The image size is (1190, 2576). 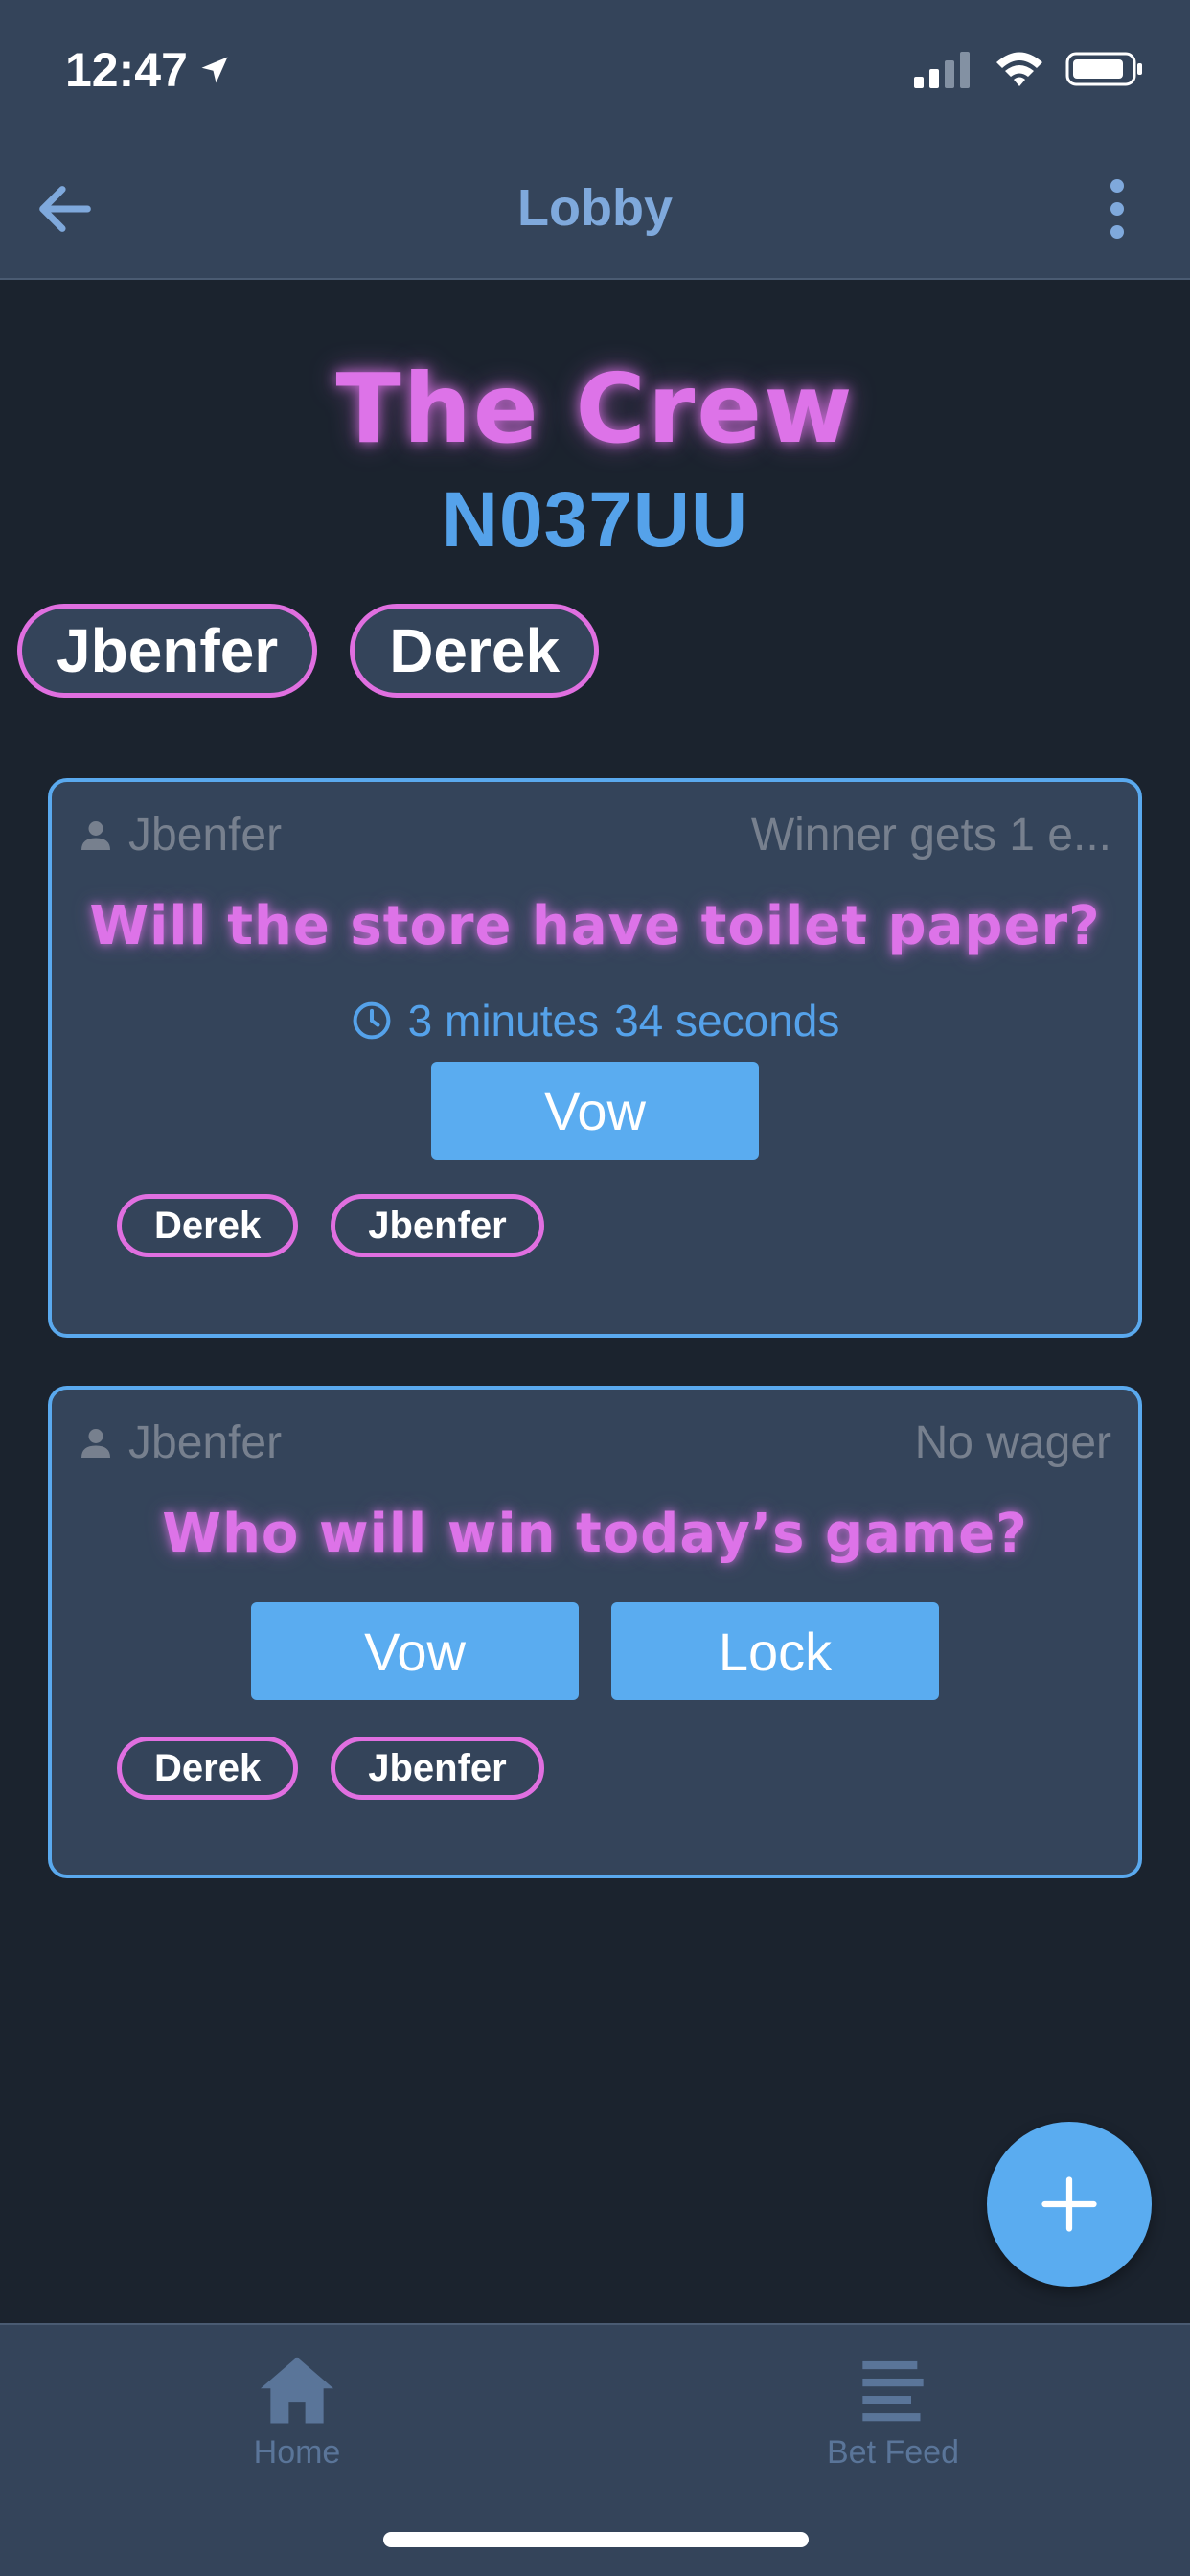 What do you see at coordinates (503, 1021) in the screenshot?
I see `timer-minutes: 3 minutes` at bounding box center [503, 1021].